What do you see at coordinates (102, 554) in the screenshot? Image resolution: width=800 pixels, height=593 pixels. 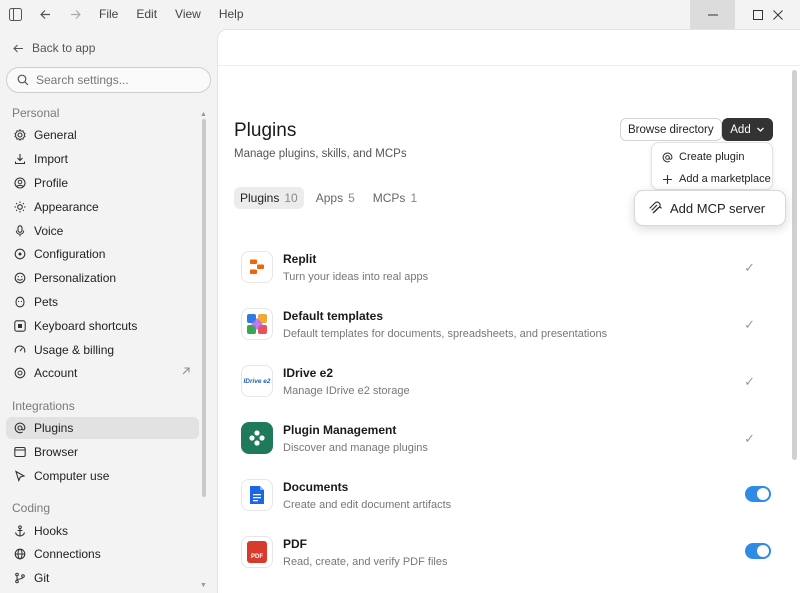 I see `sidebar-item-connections: Connections` at bounding box center [102, 554].